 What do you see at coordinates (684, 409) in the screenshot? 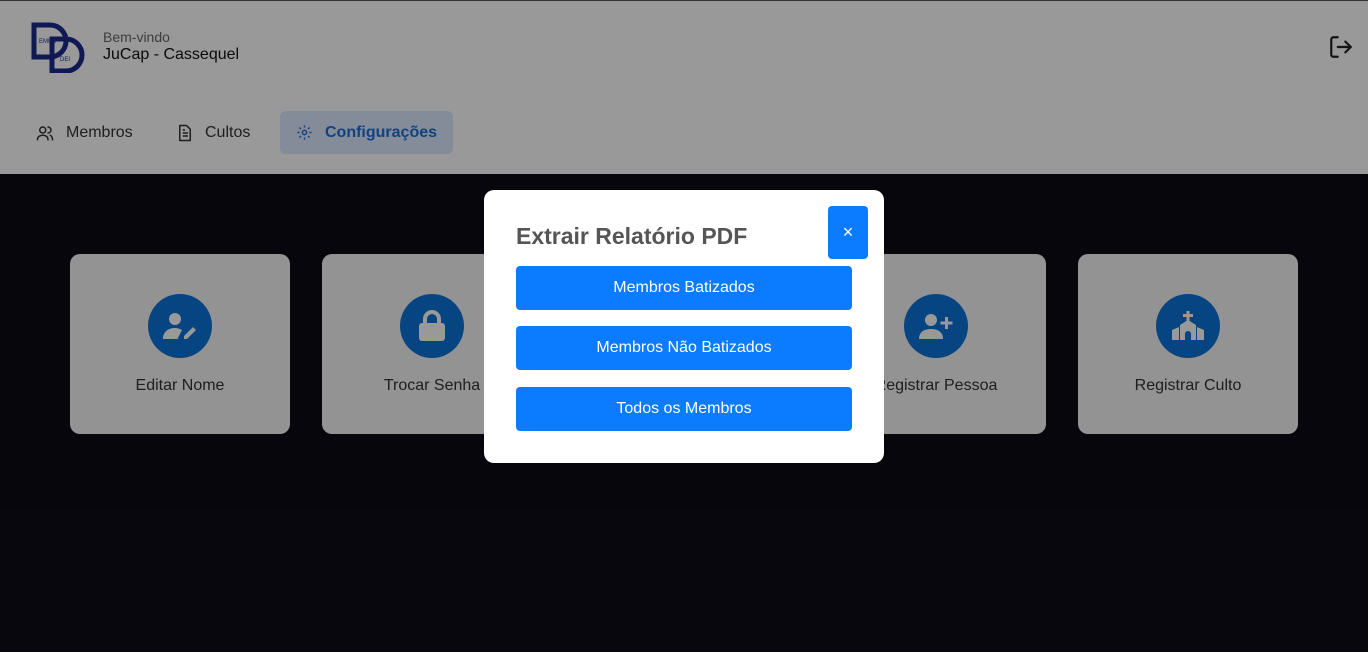
I see `todos-os-membros-button: Todos os Membros` at bounding box center [684, 409].